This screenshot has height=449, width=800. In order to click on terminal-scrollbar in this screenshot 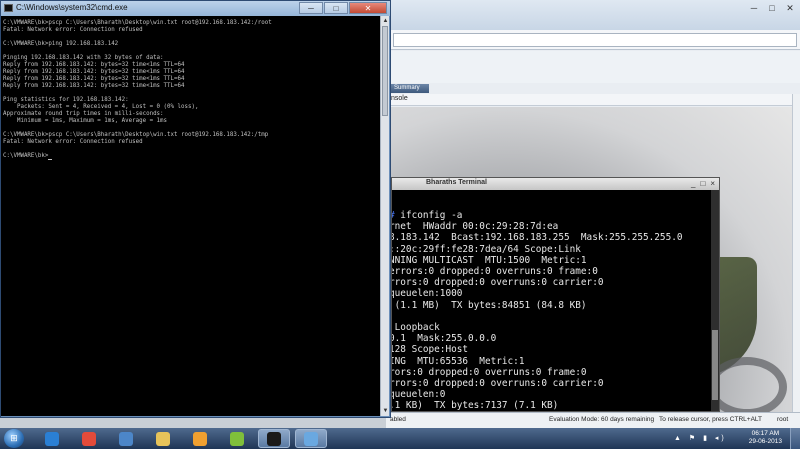, I will do `click(715, 300)`.